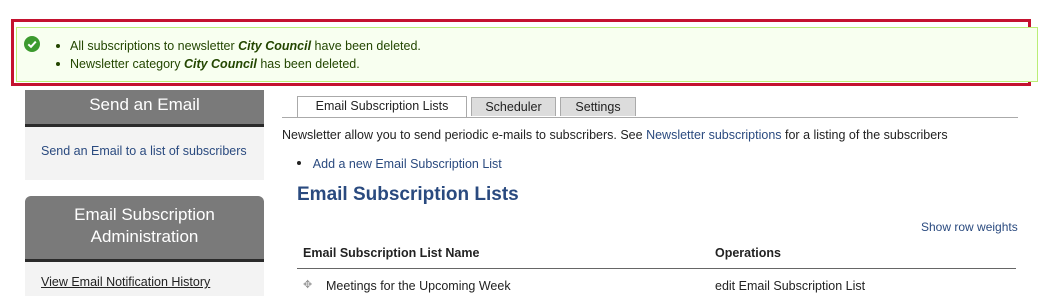 The image size is (1050, 296). Describe the element at coordinates (391, 253) in the screenshot. I see `column-header-name: Email Subscription List Name` at that location.